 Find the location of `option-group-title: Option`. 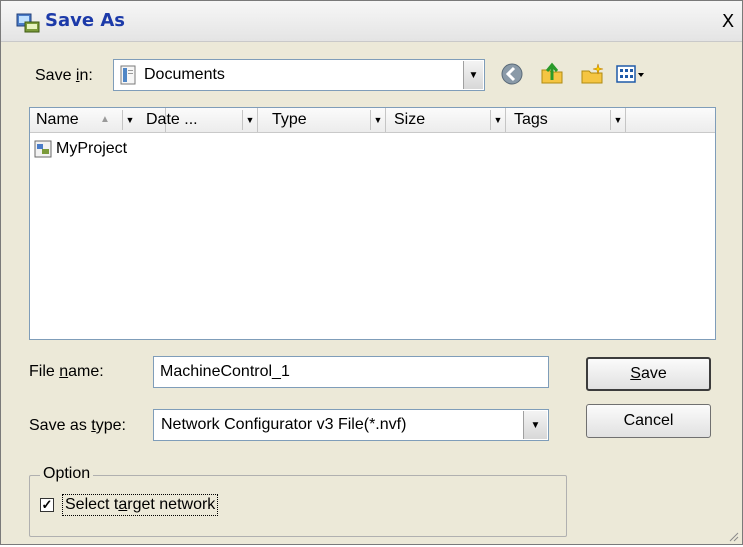

option-group-title: Option is located at coordinates (67, 474).